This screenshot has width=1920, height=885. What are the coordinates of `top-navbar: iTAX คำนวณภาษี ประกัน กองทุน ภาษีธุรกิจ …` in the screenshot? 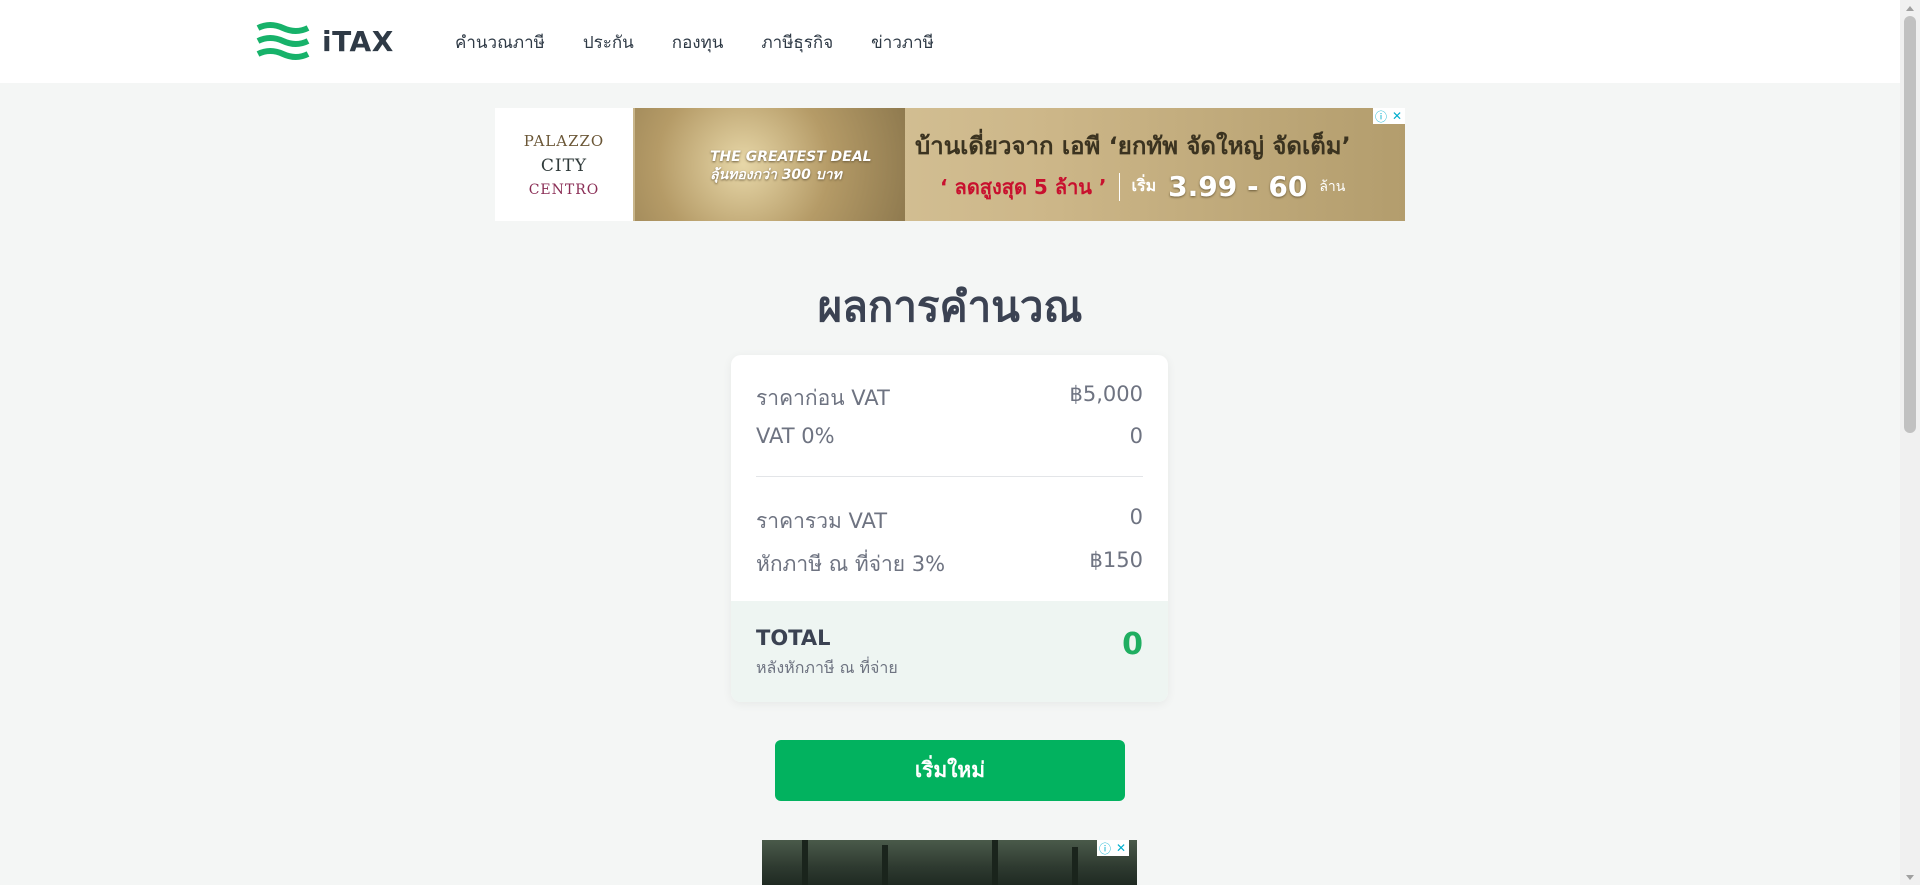 It's located at (950, 41).